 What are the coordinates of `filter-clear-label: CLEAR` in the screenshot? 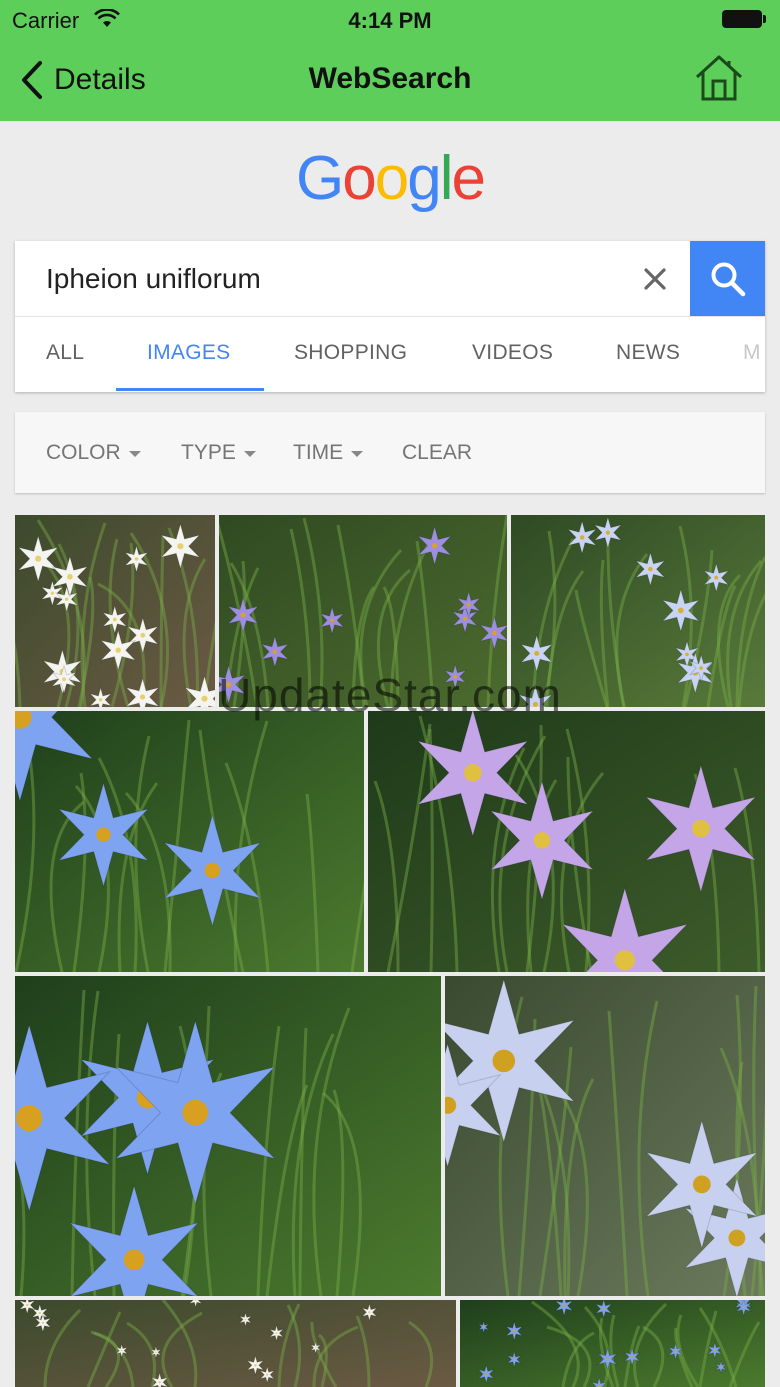 It's located at (437, 452).